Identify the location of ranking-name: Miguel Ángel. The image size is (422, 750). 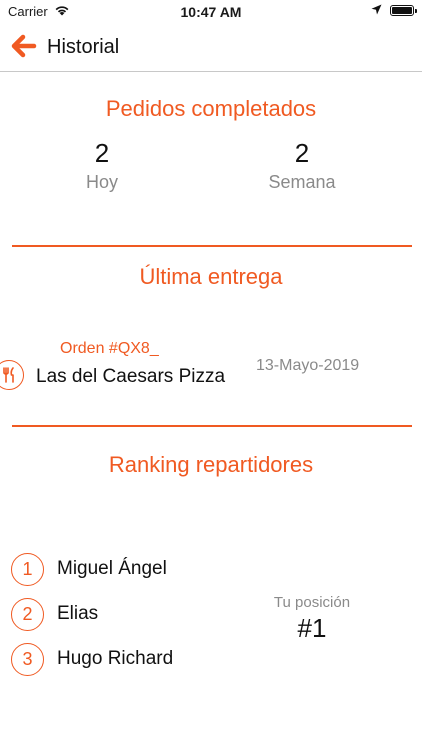
(112, 568).